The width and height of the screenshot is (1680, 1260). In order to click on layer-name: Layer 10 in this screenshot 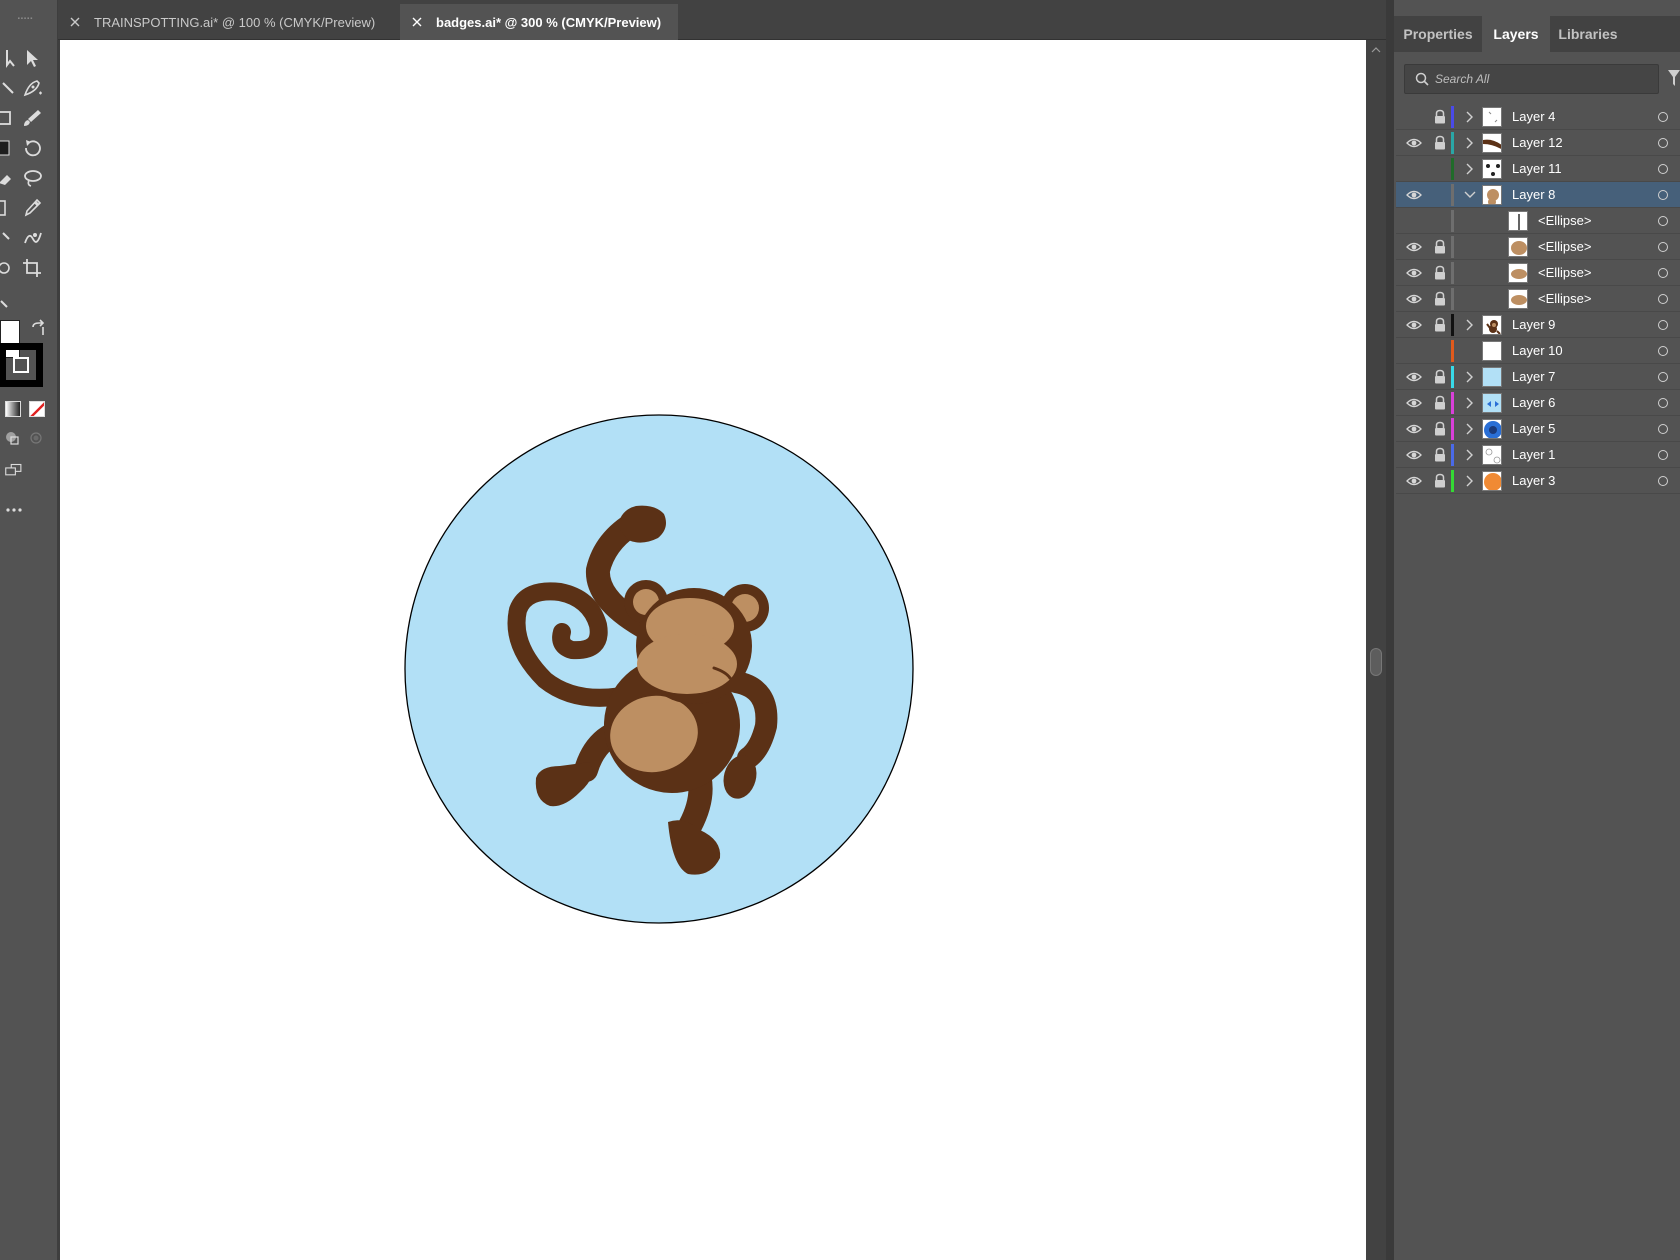, I will do `click(1537, 350)`.